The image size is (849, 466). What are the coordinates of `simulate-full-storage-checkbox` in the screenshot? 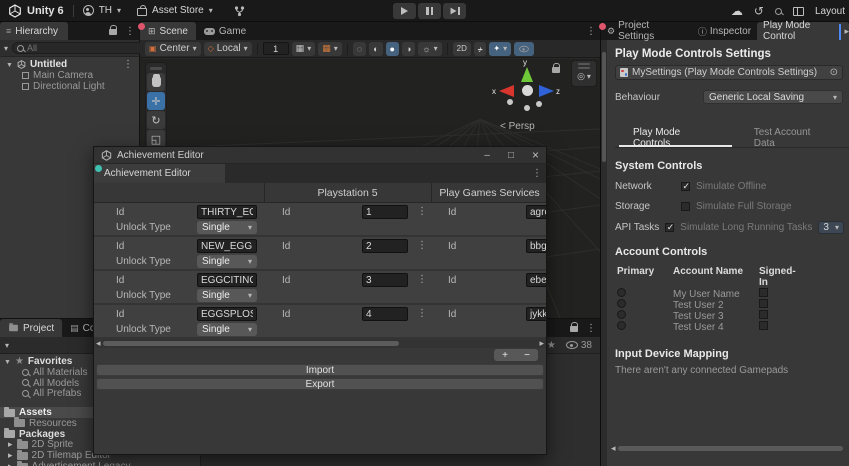 It's located at (685, 206).